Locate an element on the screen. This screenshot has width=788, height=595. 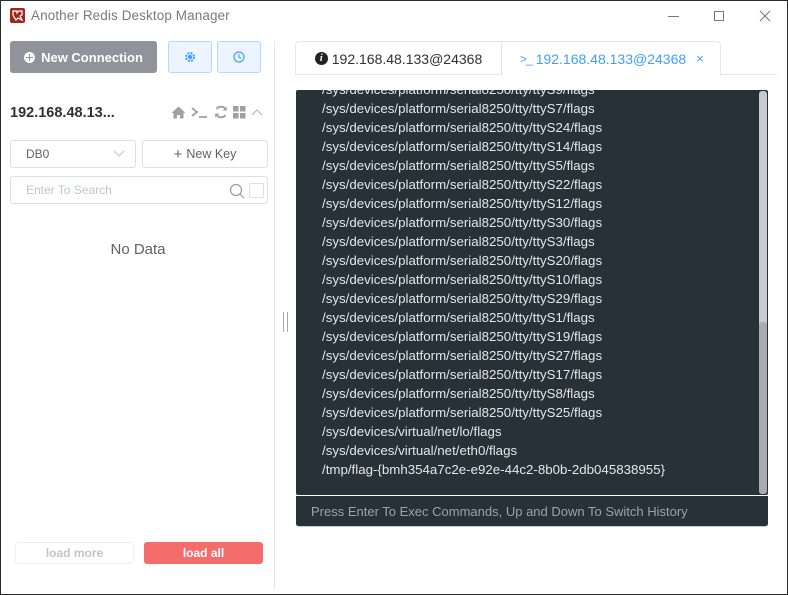
db-select: DB0 is located at coordinates (73, 154).